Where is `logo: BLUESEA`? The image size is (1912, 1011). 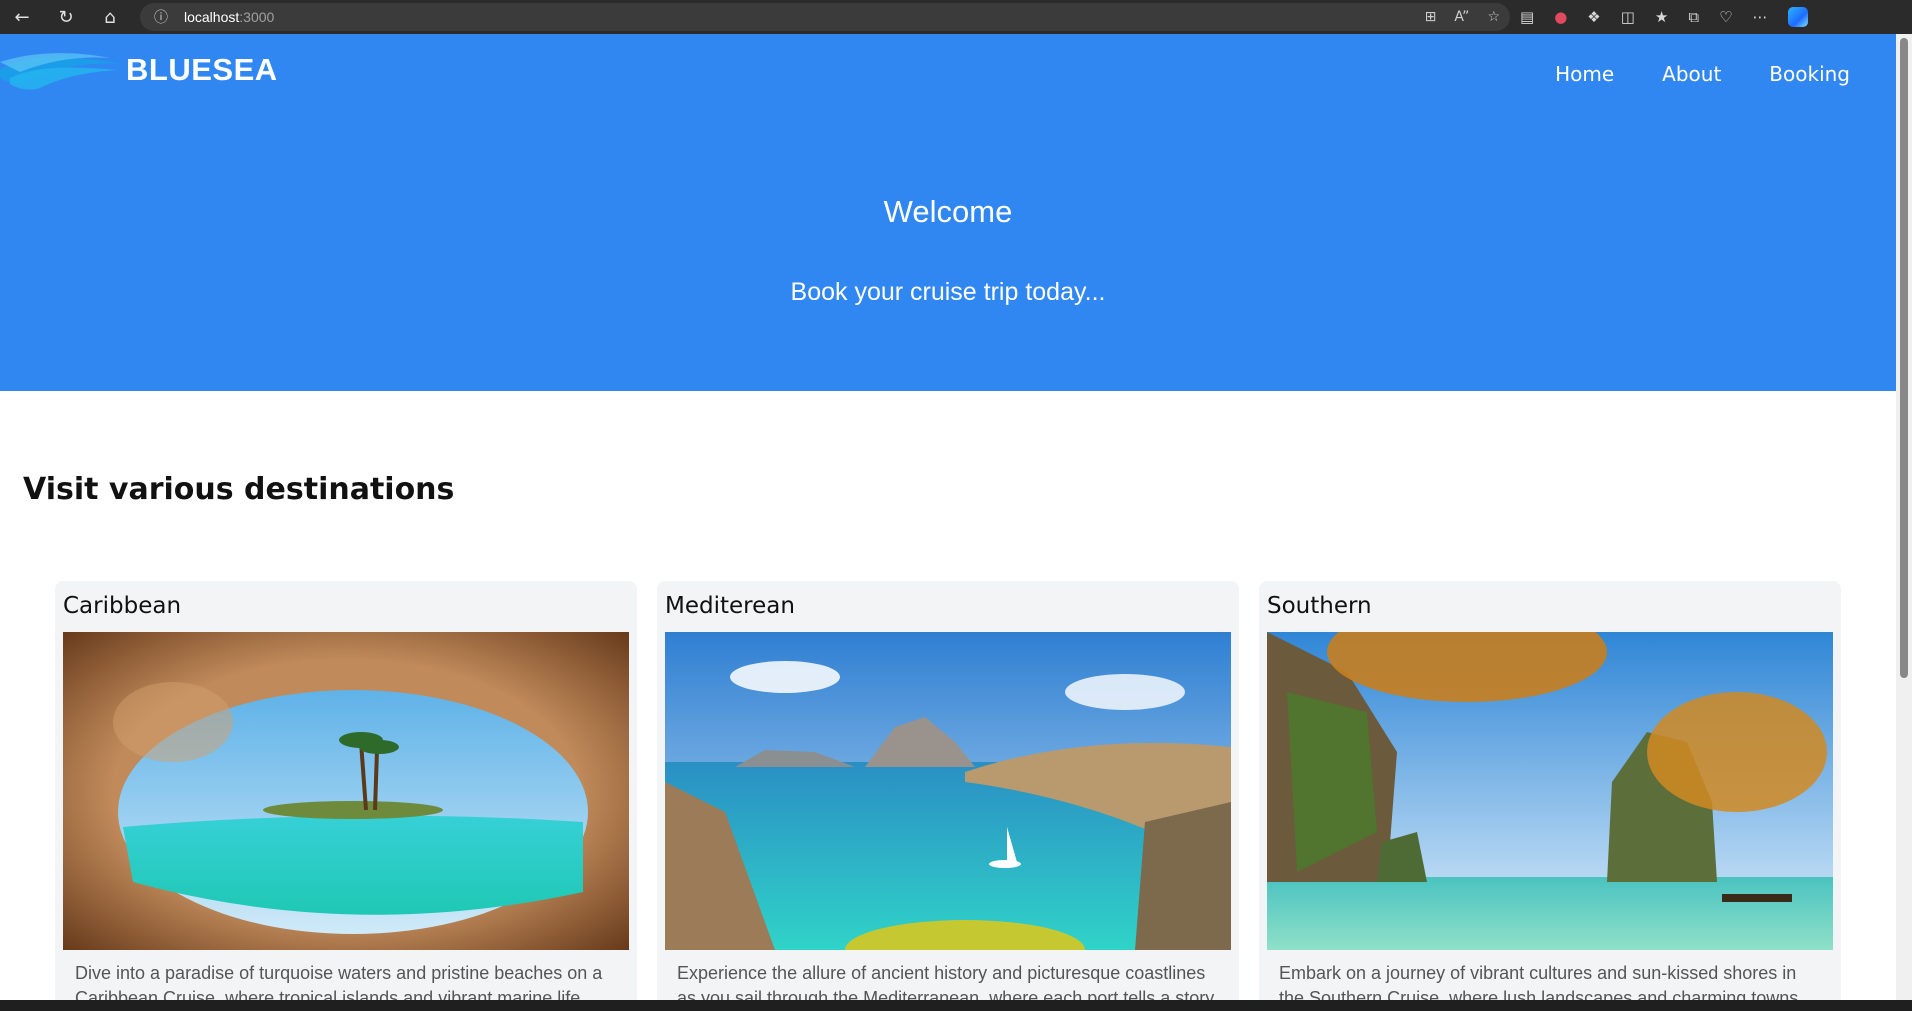 logo: BLUESEA is located at coordinates (139, 70).